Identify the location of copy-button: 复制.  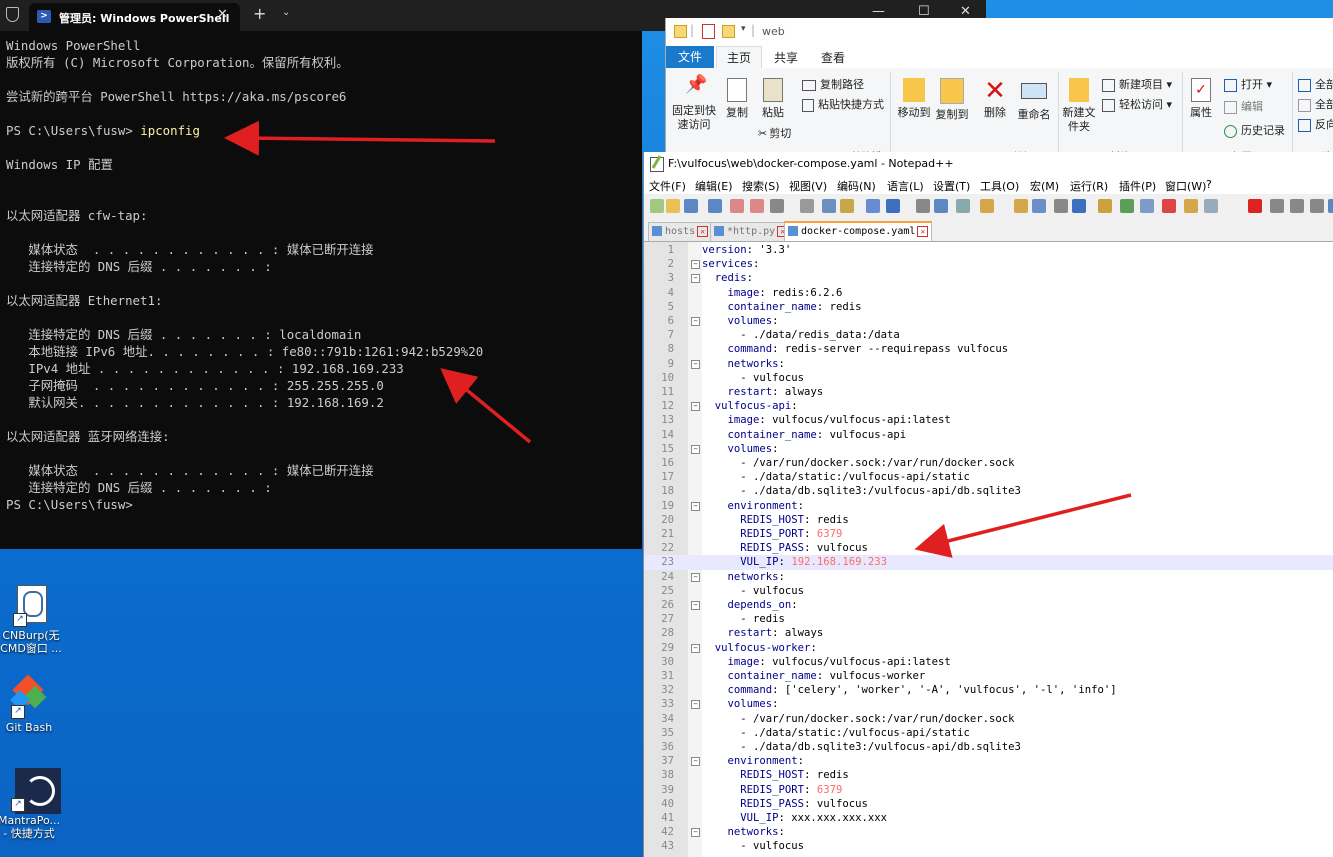
(737, 99).